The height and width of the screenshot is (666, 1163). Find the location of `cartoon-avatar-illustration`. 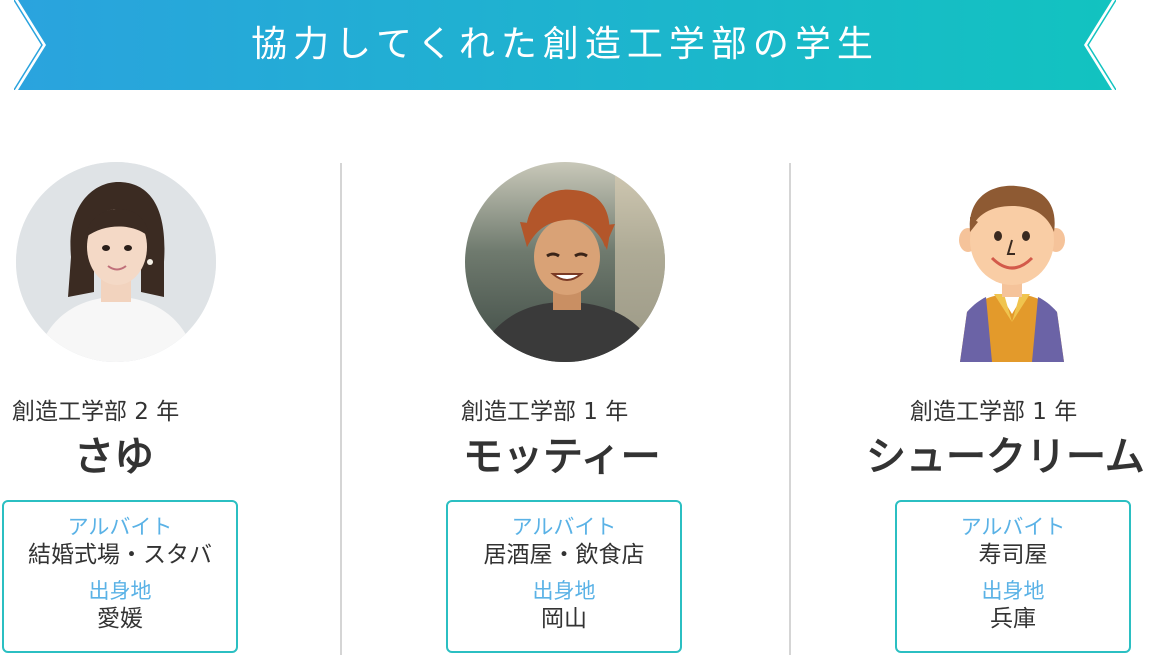

cartoon-avatar-illustration is located at coordinates (1012, 262).